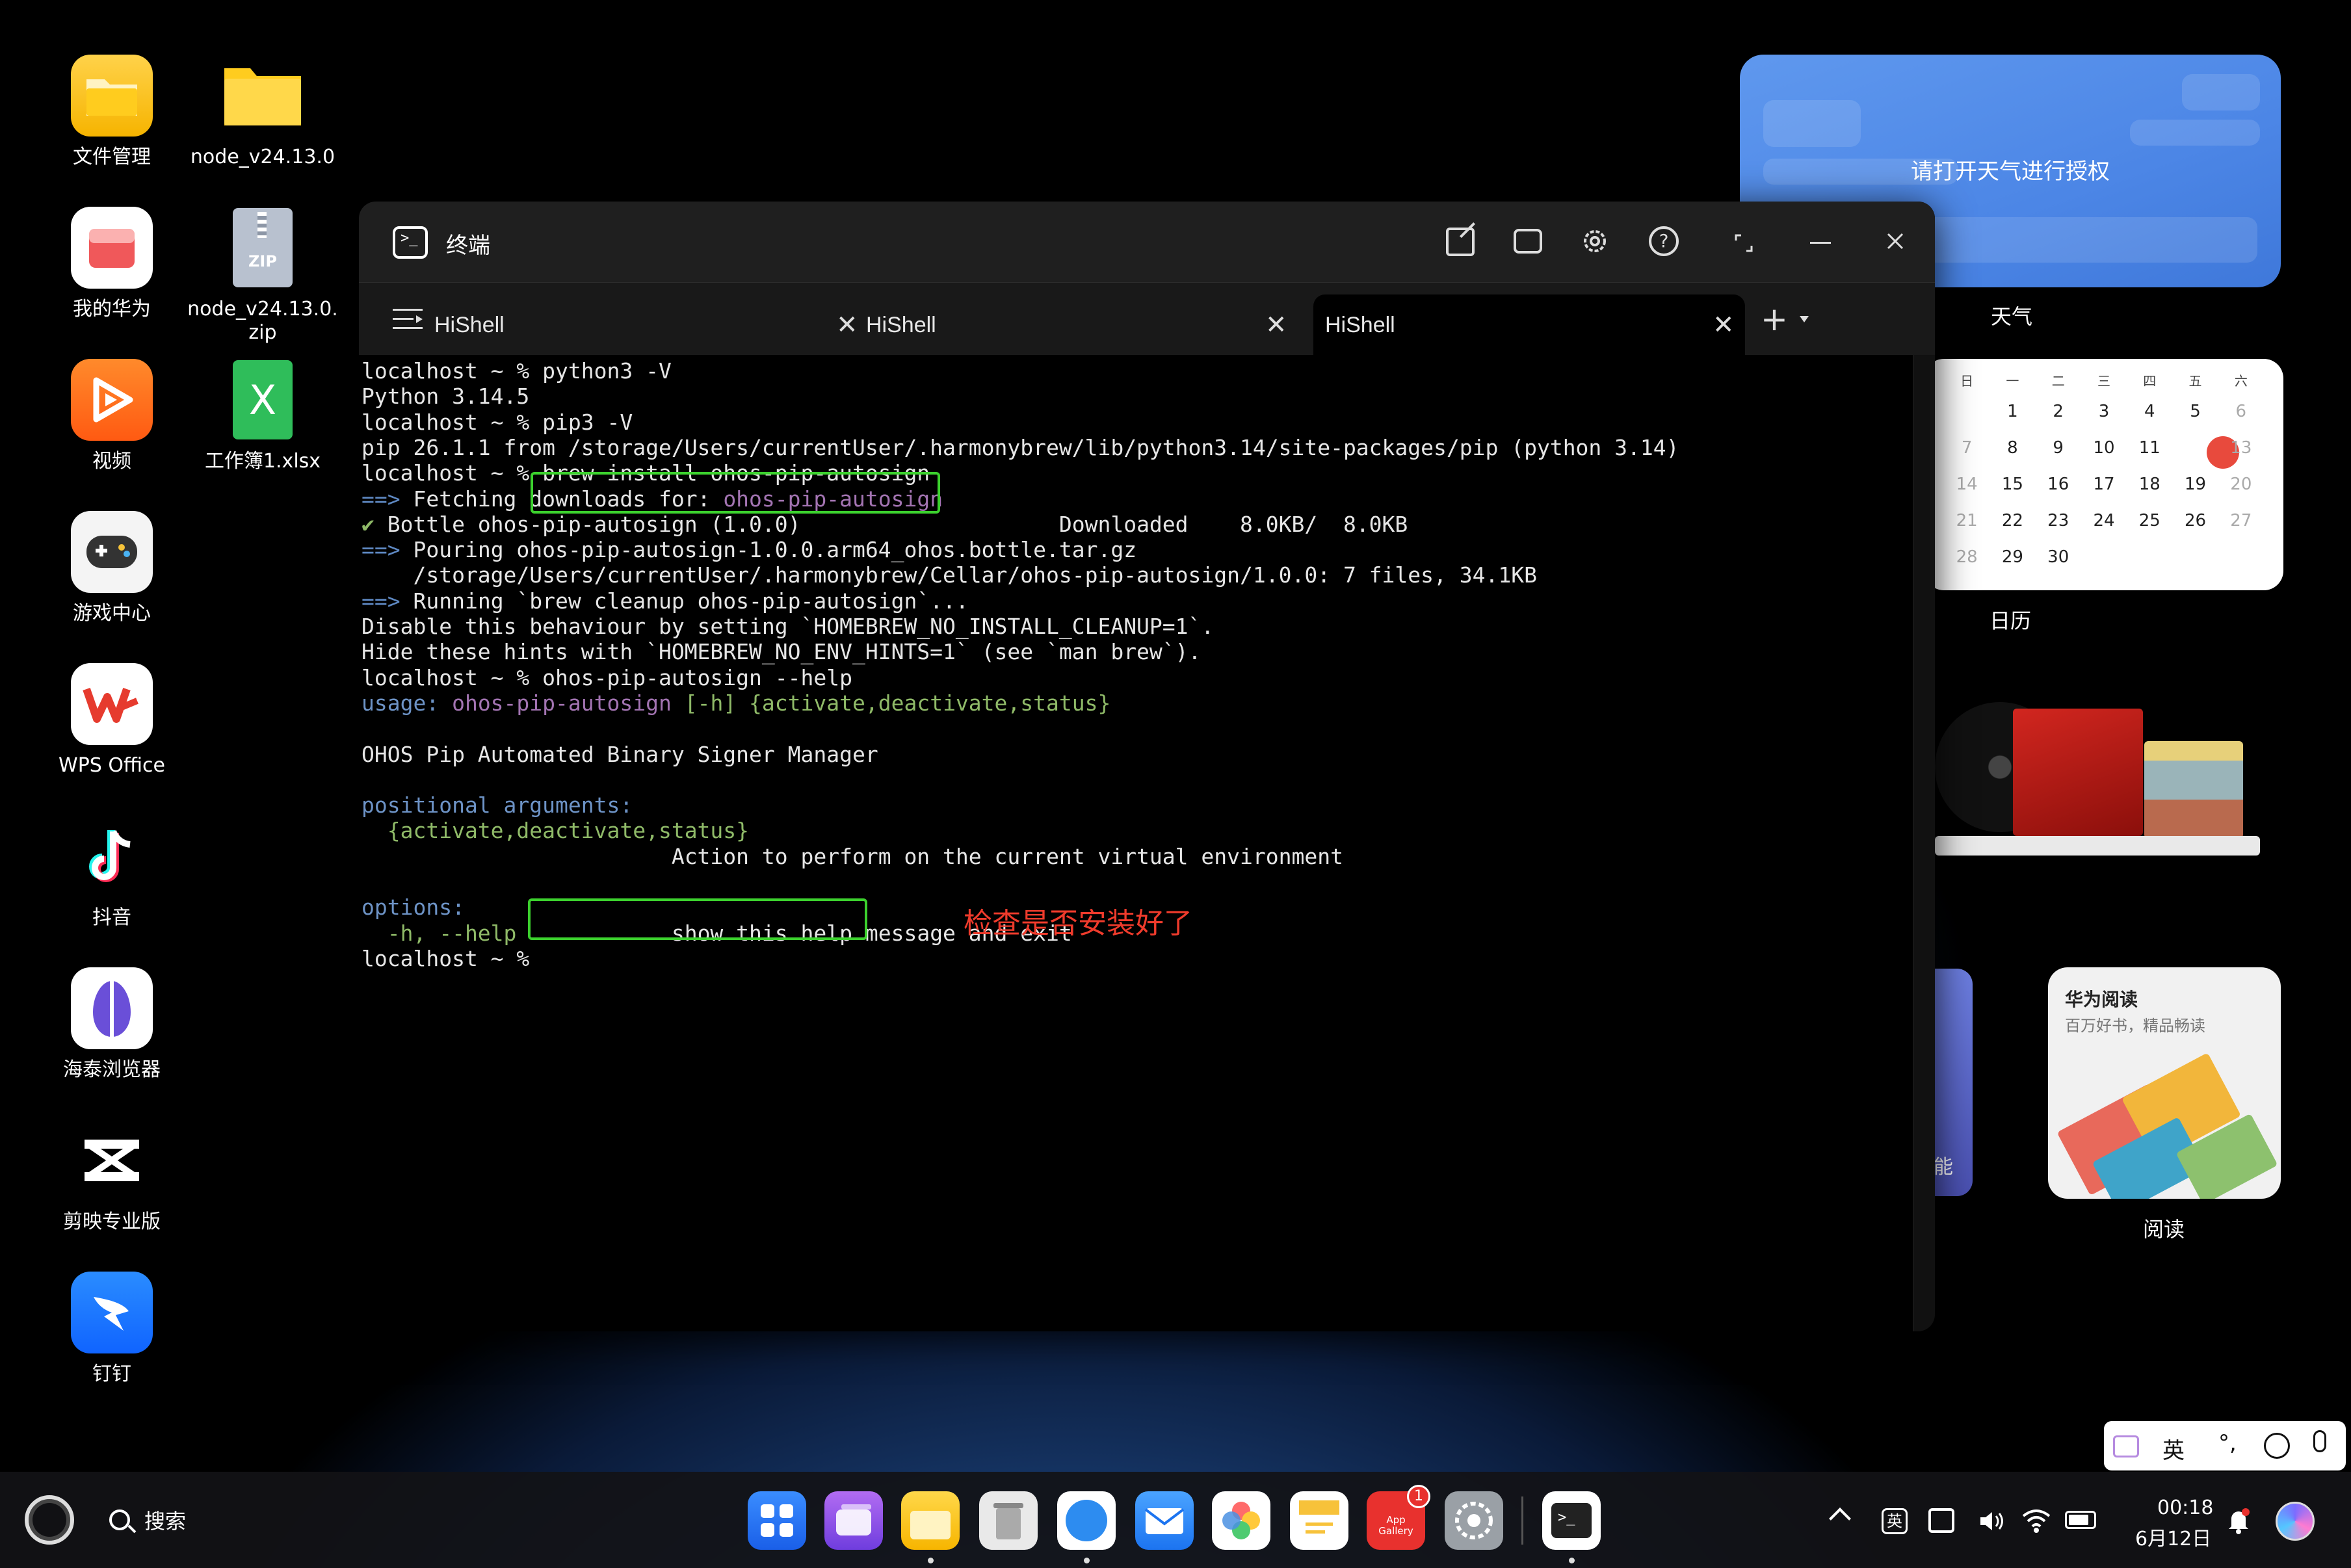 This screenshot has height=1568, width=2351. I want to click on tab-hishell-1: HiShell ✕, so click(645, 325).